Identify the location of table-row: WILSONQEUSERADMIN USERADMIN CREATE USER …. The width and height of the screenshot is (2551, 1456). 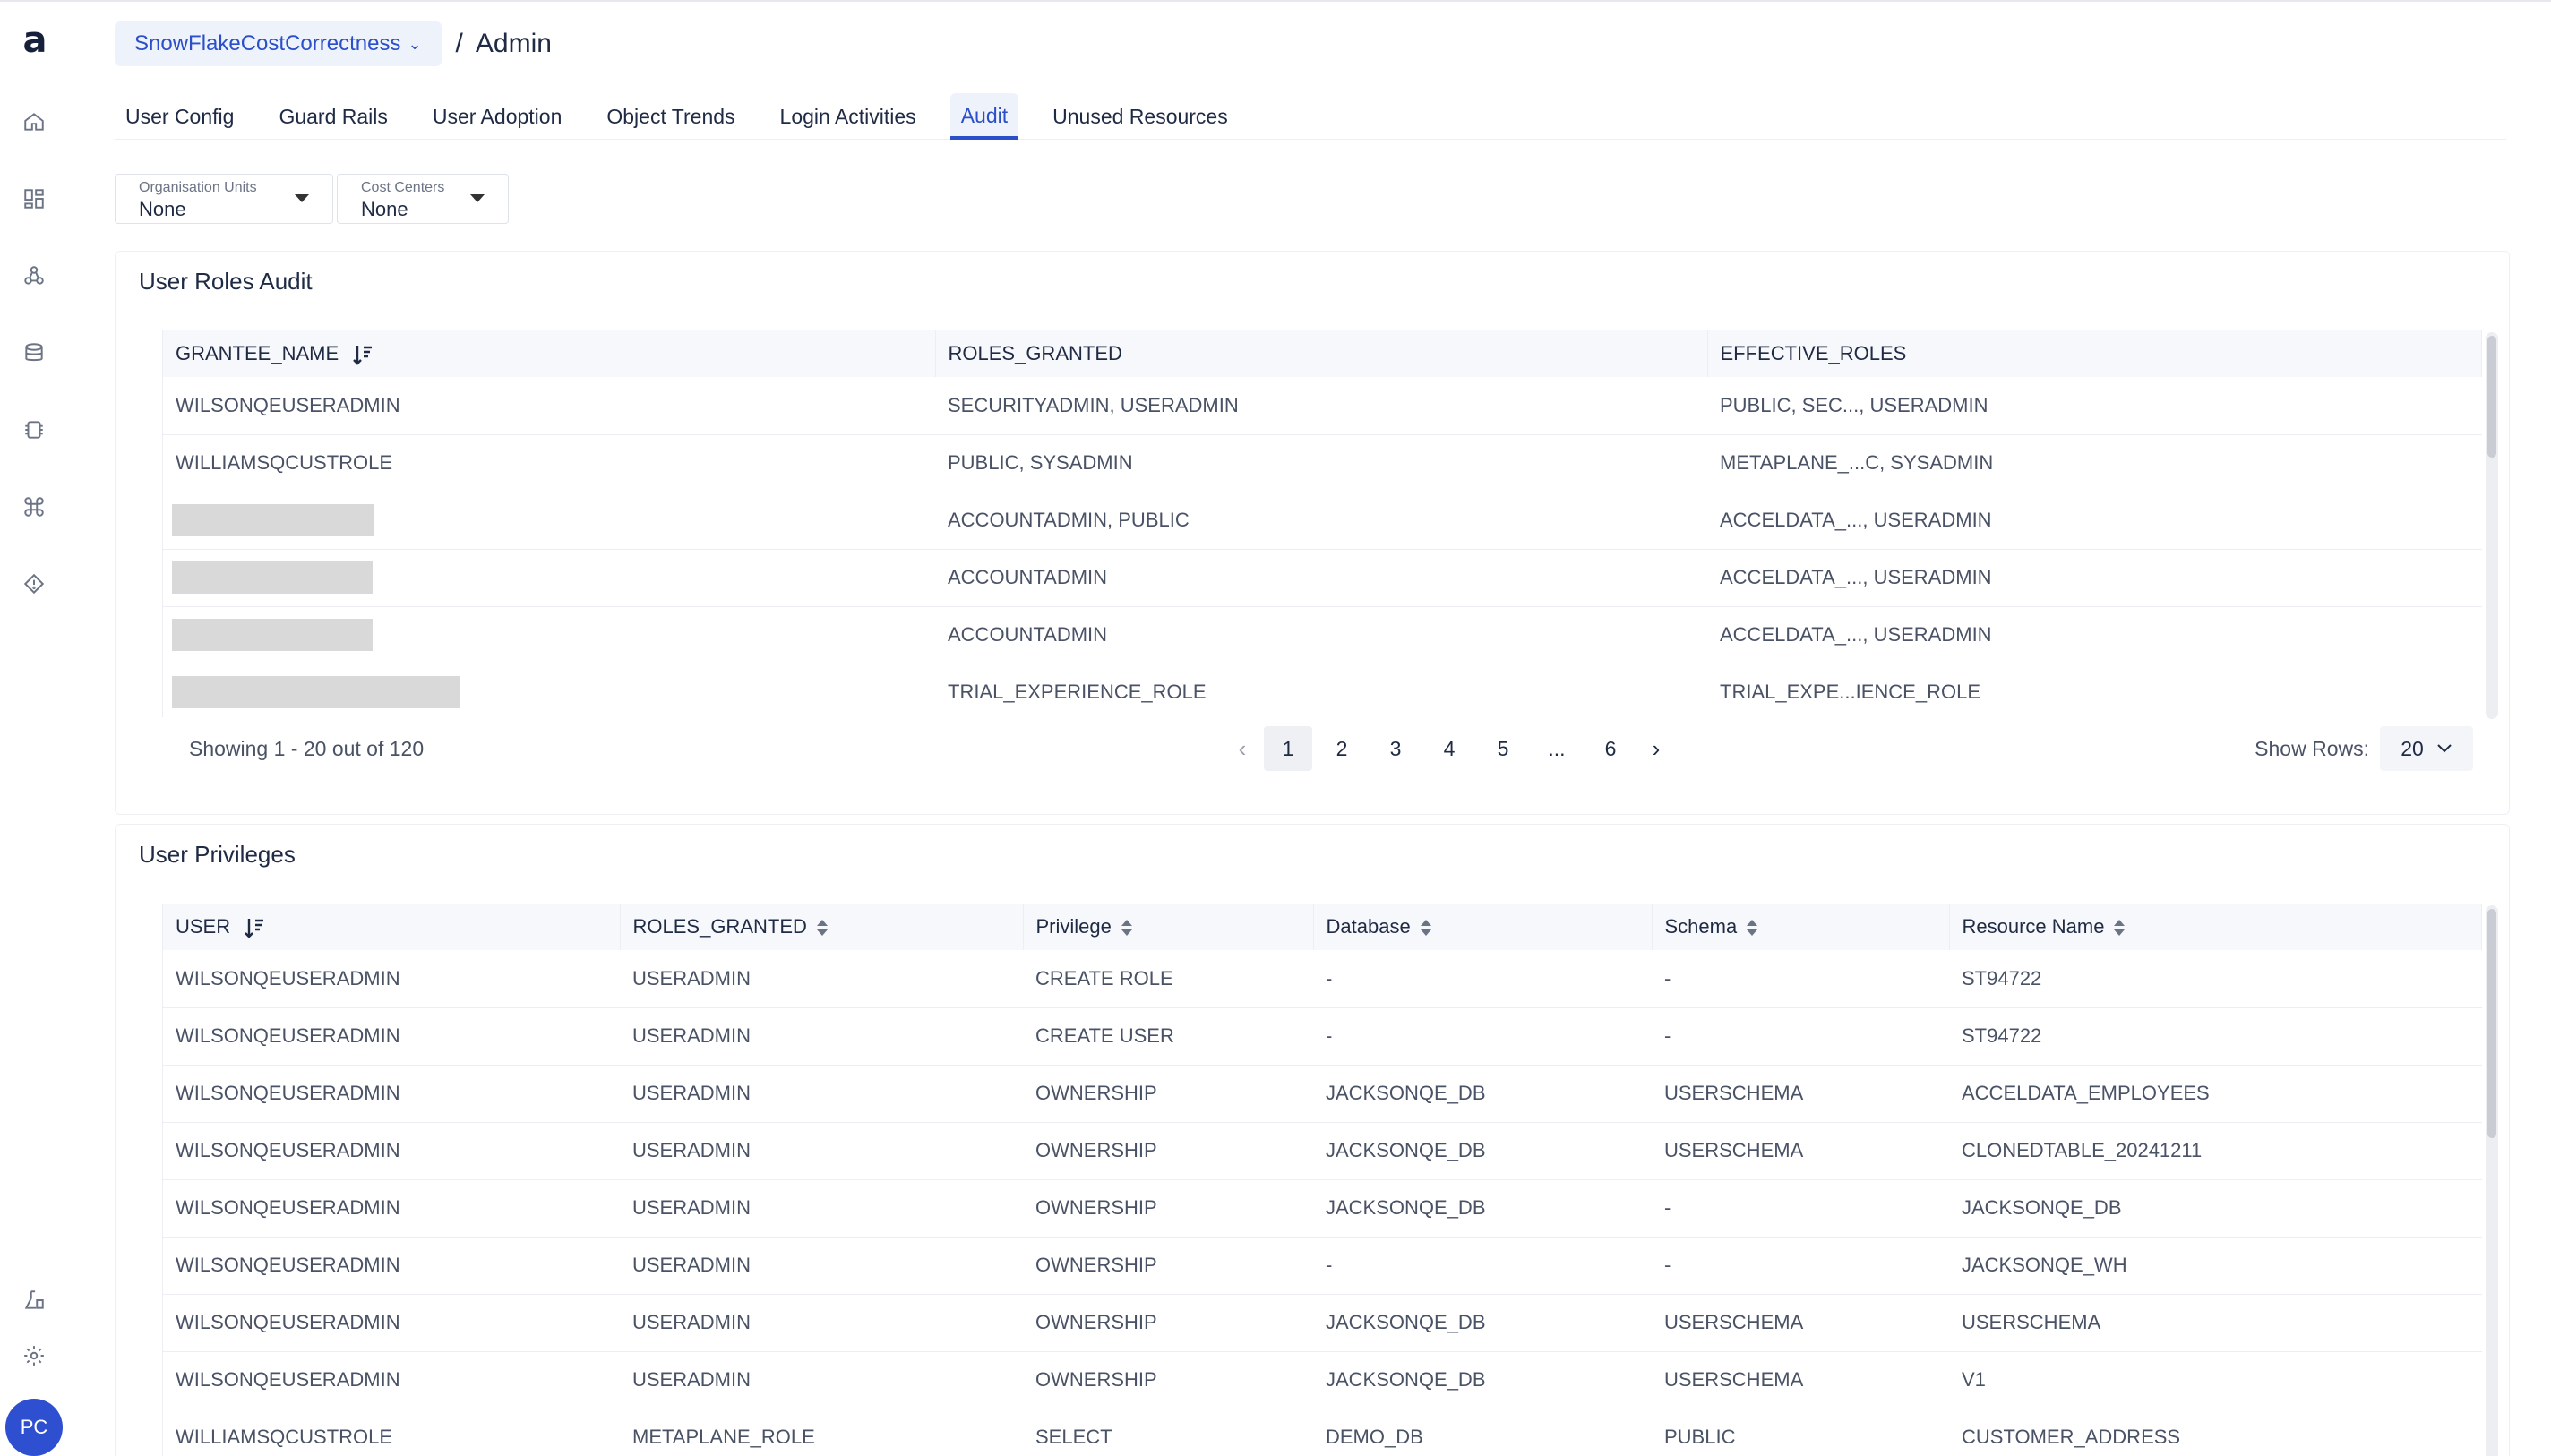
(1322, 1036).